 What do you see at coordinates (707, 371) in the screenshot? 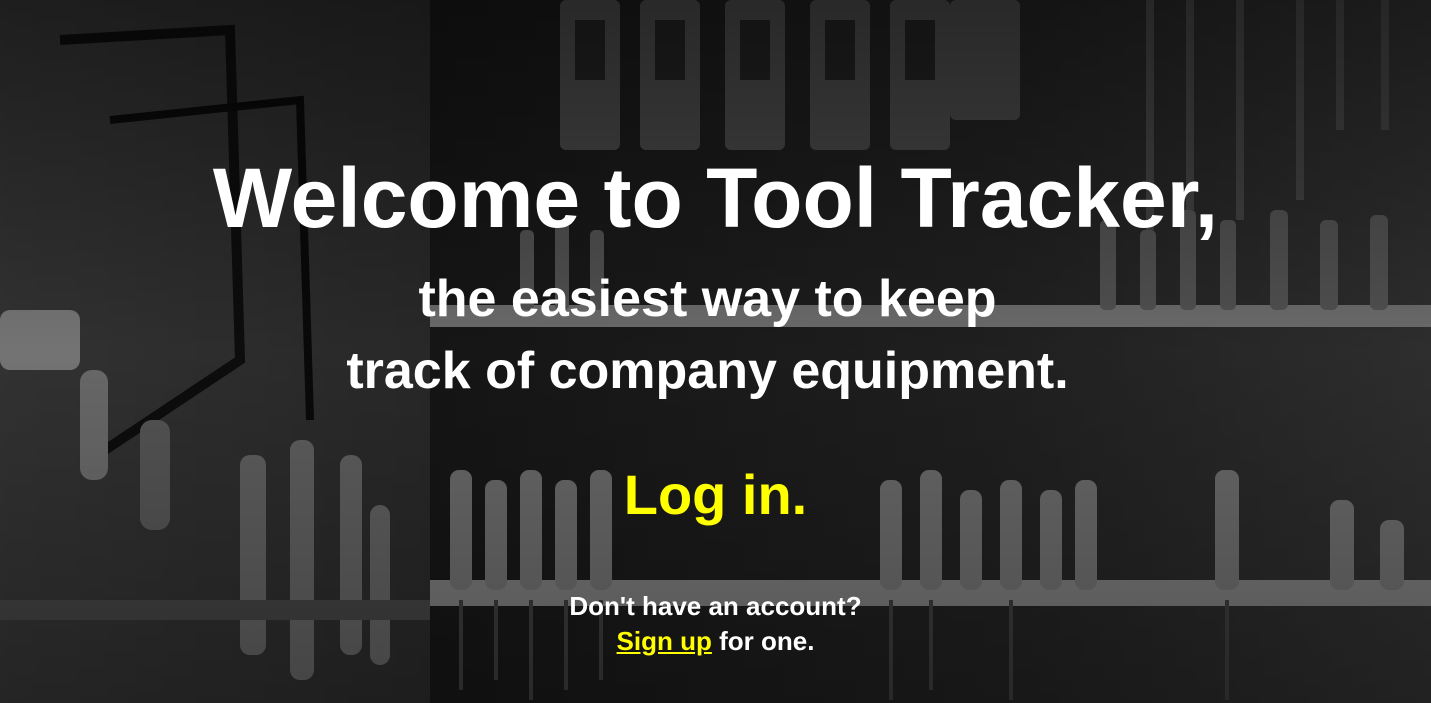
I see `subtitle-line-2: track of company equipment.` at bounding box center [707, 371].